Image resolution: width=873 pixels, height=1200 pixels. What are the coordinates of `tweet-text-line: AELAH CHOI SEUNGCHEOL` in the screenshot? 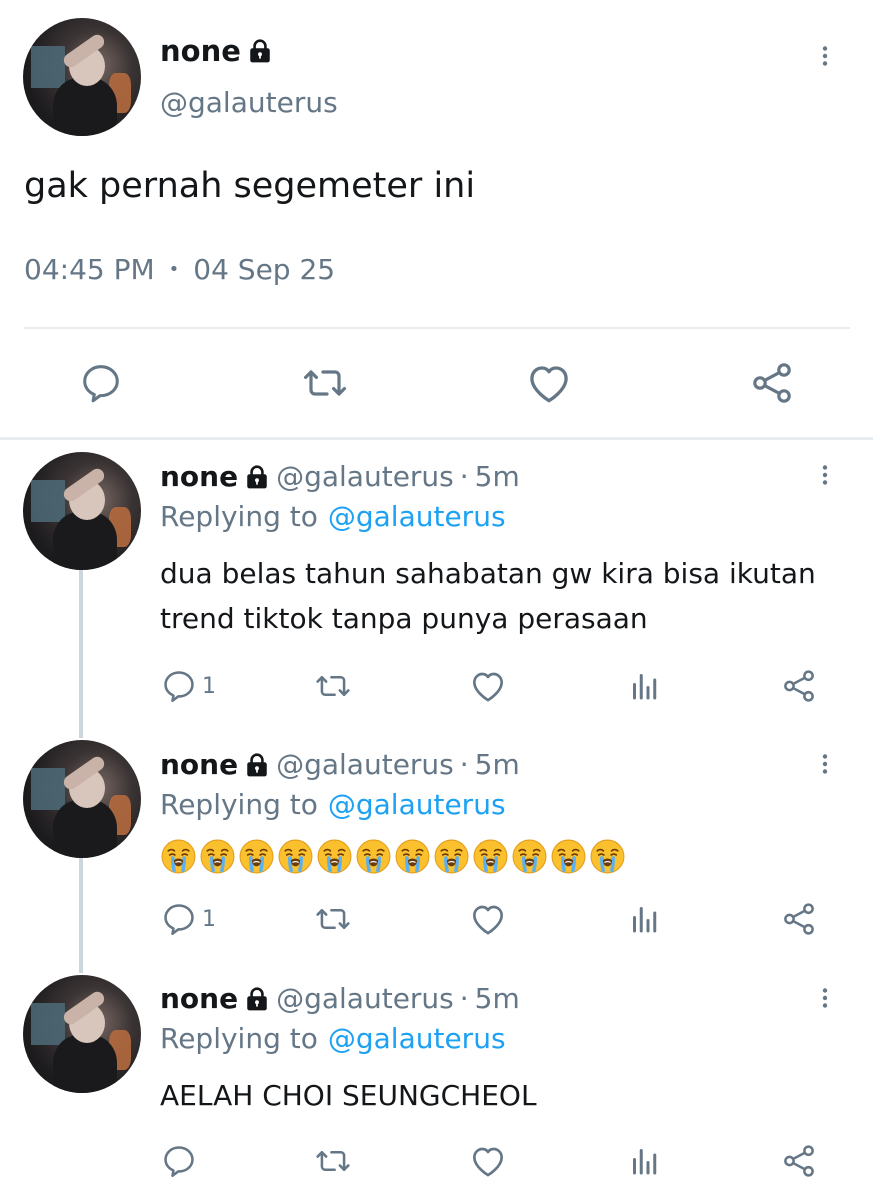 It's located at (348, 1095).